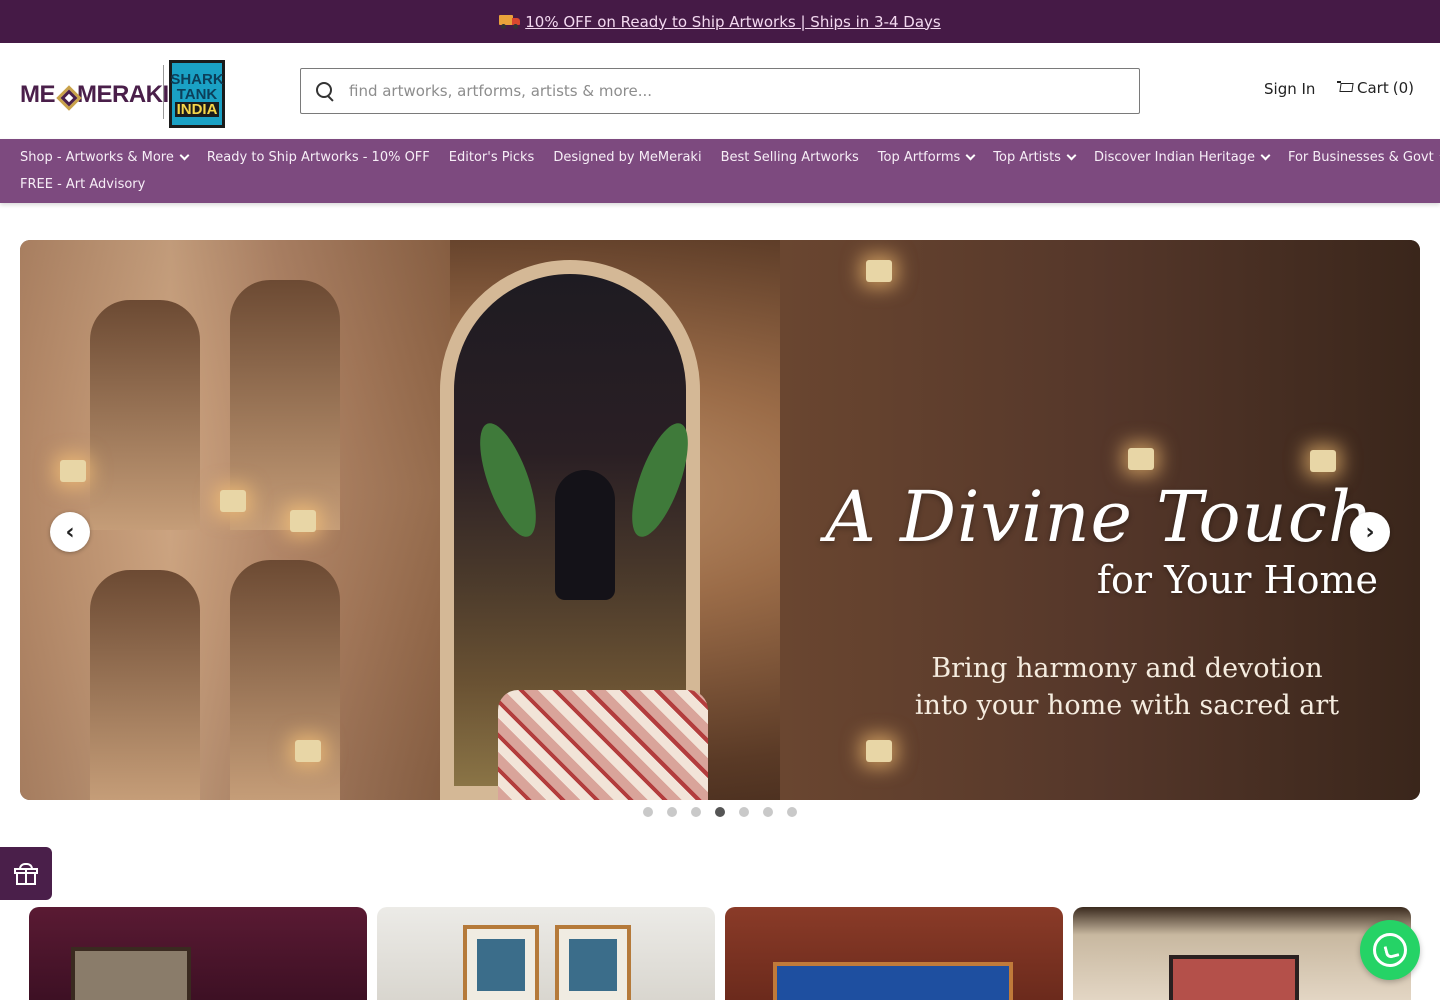 The image size is (1440, 1000). I want to click on hero-title: A Divine Touch, so click(1099, 517).